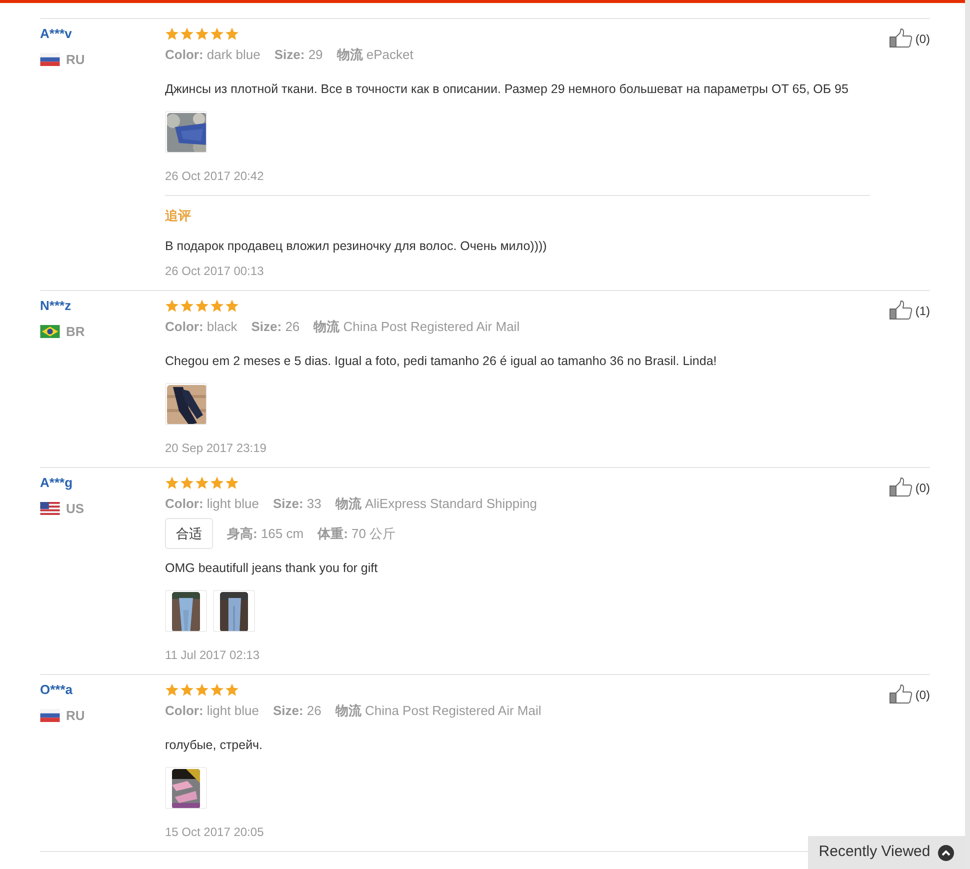 This screenshot has width=970, height=869. Describe the element at coordinates (102, 34) in the screenshot. I see `reviewer-name: A***v` at that location.